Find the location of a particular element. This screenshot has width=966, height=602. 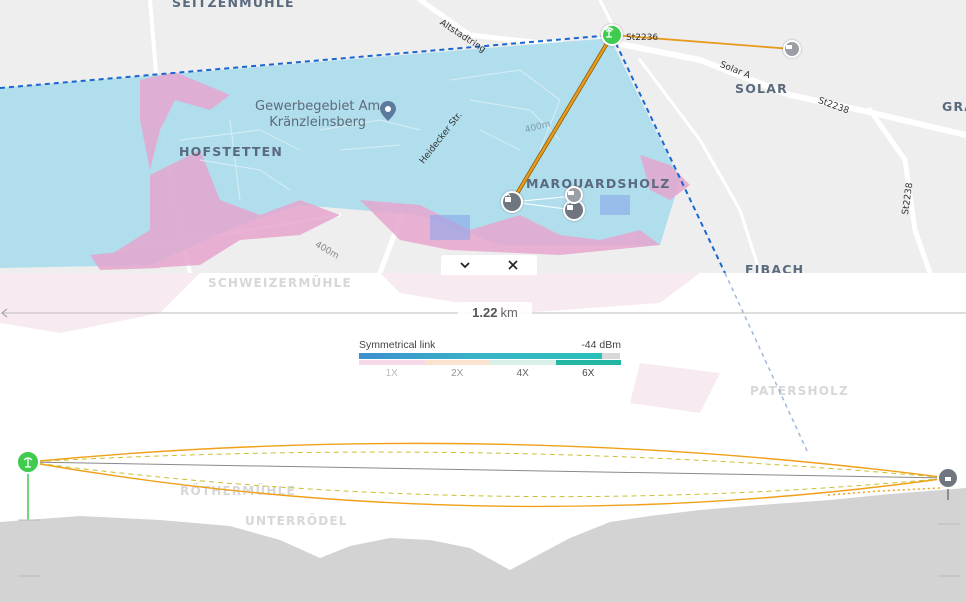

signal-strength-bar is located at coordinates (489, 356).